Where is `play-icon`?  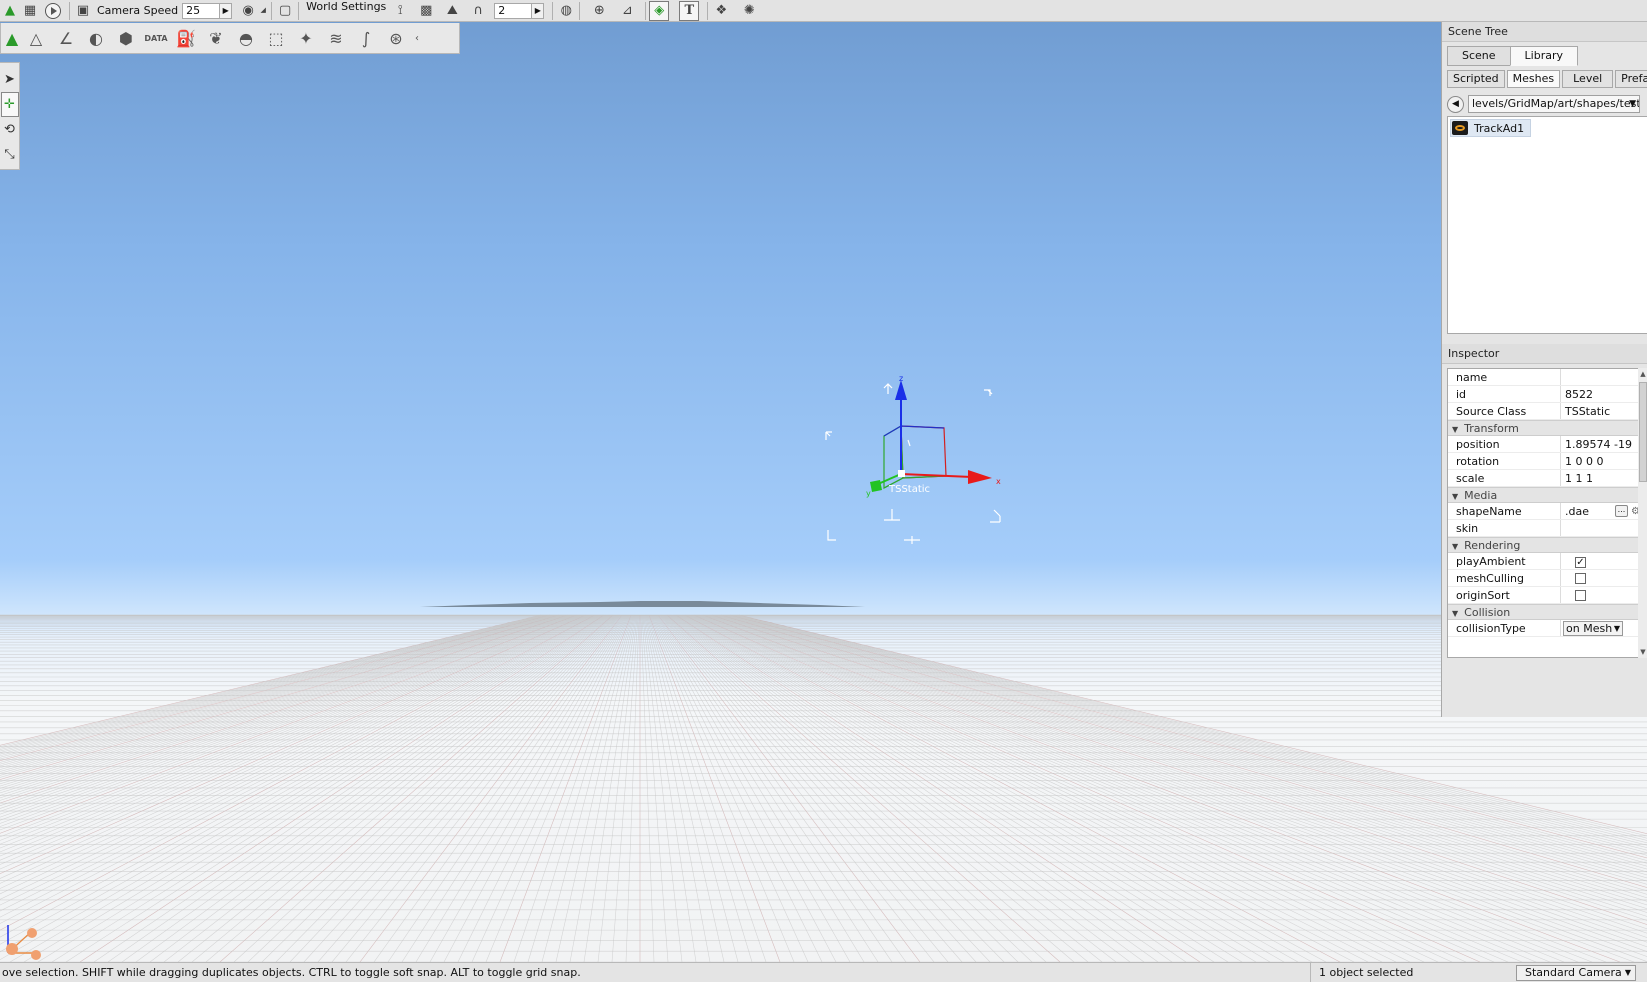
play-icon is located at coordinates (53, 11).